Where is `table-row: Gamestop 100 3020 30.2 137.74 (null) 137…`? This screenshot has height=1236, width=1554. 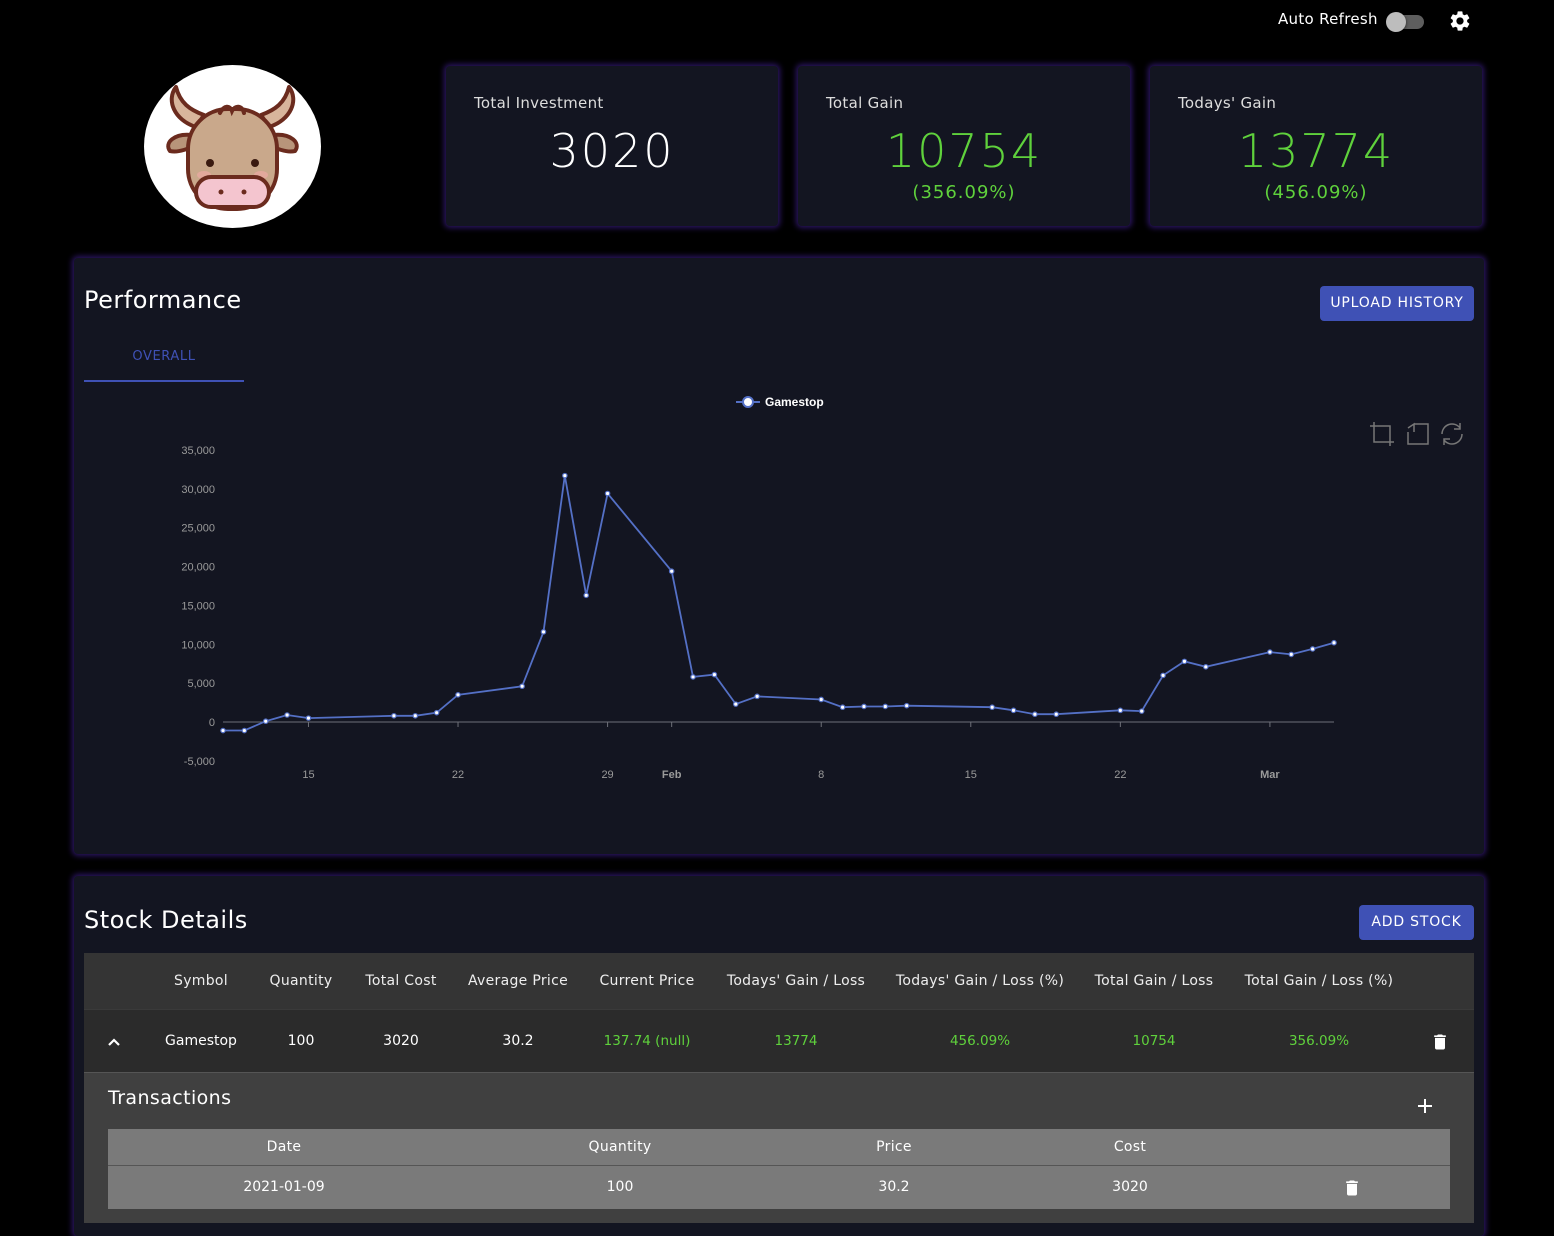
table-row: Gamestop 100 3020 30.2 137.74 (null) 137… is located at coordinates (779, 1041).